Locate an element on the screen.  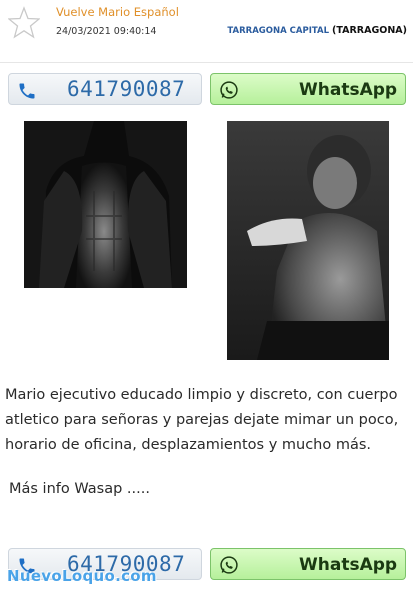
photo-1-image is located at coordinates (105, 204).